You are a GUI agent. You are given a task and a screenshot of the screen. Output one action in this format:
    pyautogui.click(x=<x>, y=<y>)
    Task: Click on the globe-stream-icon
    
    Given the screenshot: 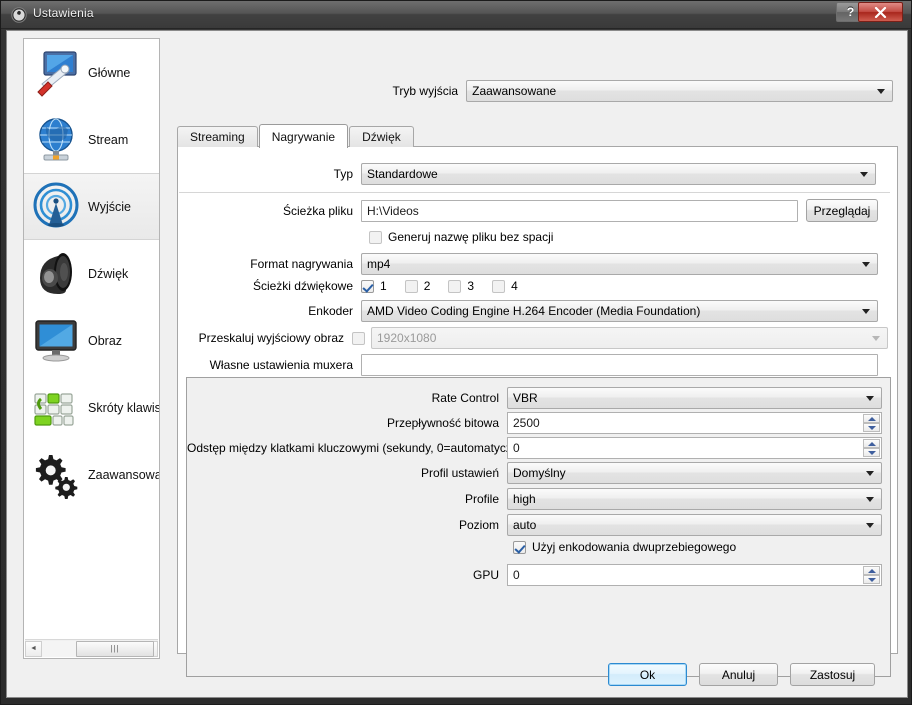 What is the action you would take?
    pyautogui.click(x=56, y=140)
    